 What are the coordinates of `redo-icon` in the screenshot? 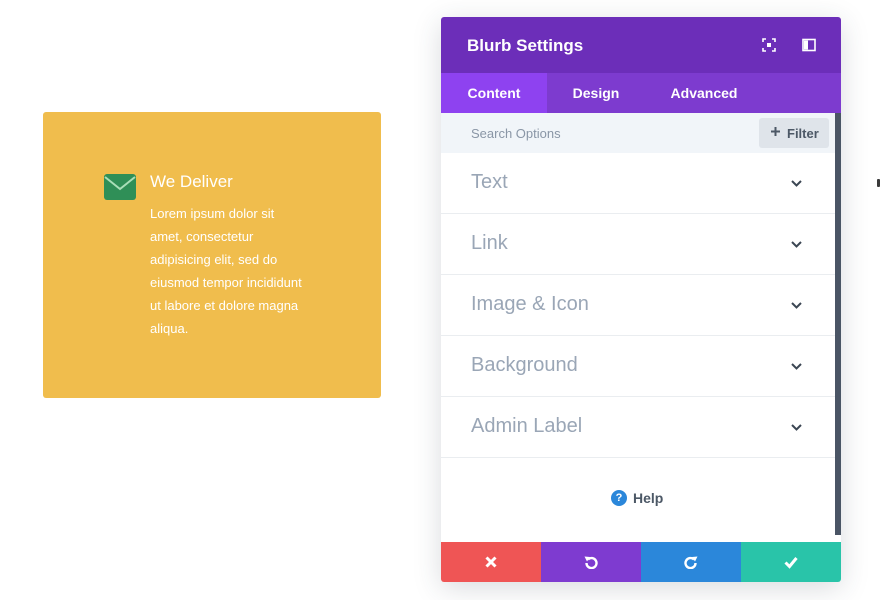 It's located at (691, 562).